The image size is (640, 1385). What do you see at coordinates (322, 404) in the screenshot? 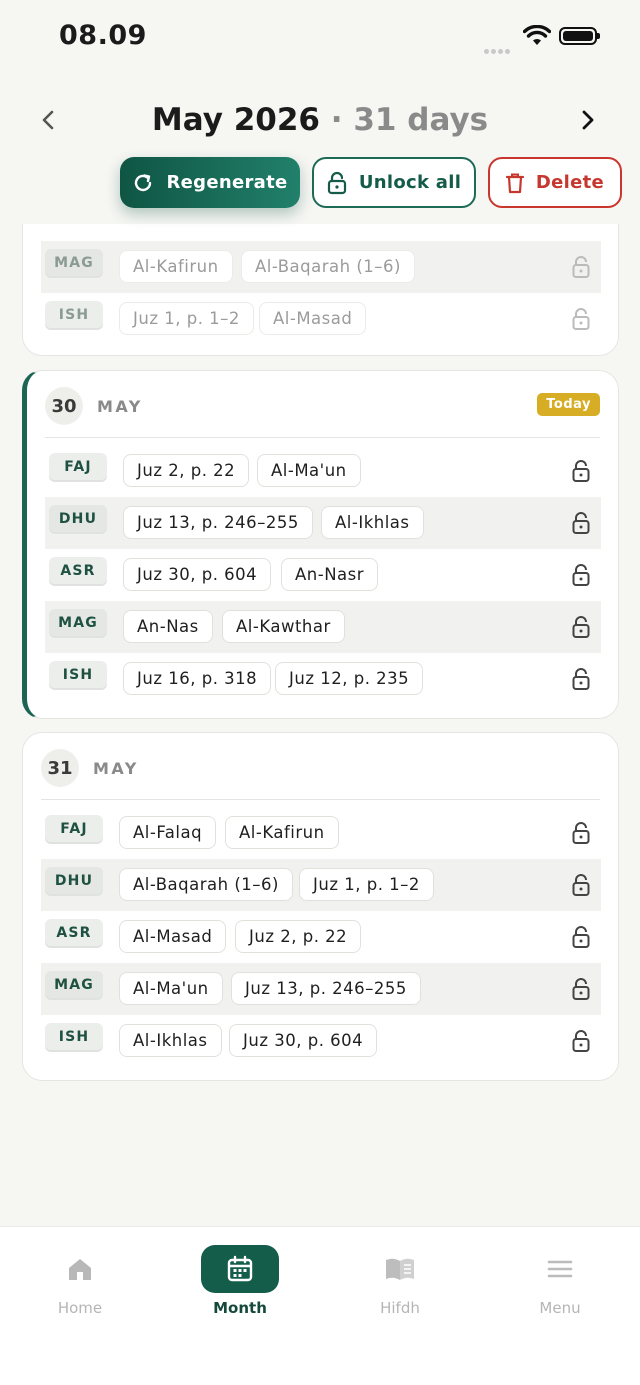
I see `day-header: 30 MAY Today` at bounding box center [322, 404].